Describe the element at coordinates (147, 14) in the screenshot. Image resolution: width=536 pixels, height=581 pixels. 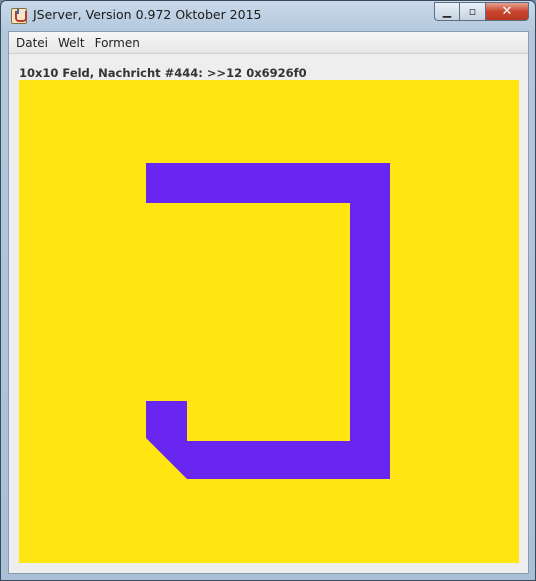
I see `window-title: JServer, Version 0.972 Oktober 2015` at that location.